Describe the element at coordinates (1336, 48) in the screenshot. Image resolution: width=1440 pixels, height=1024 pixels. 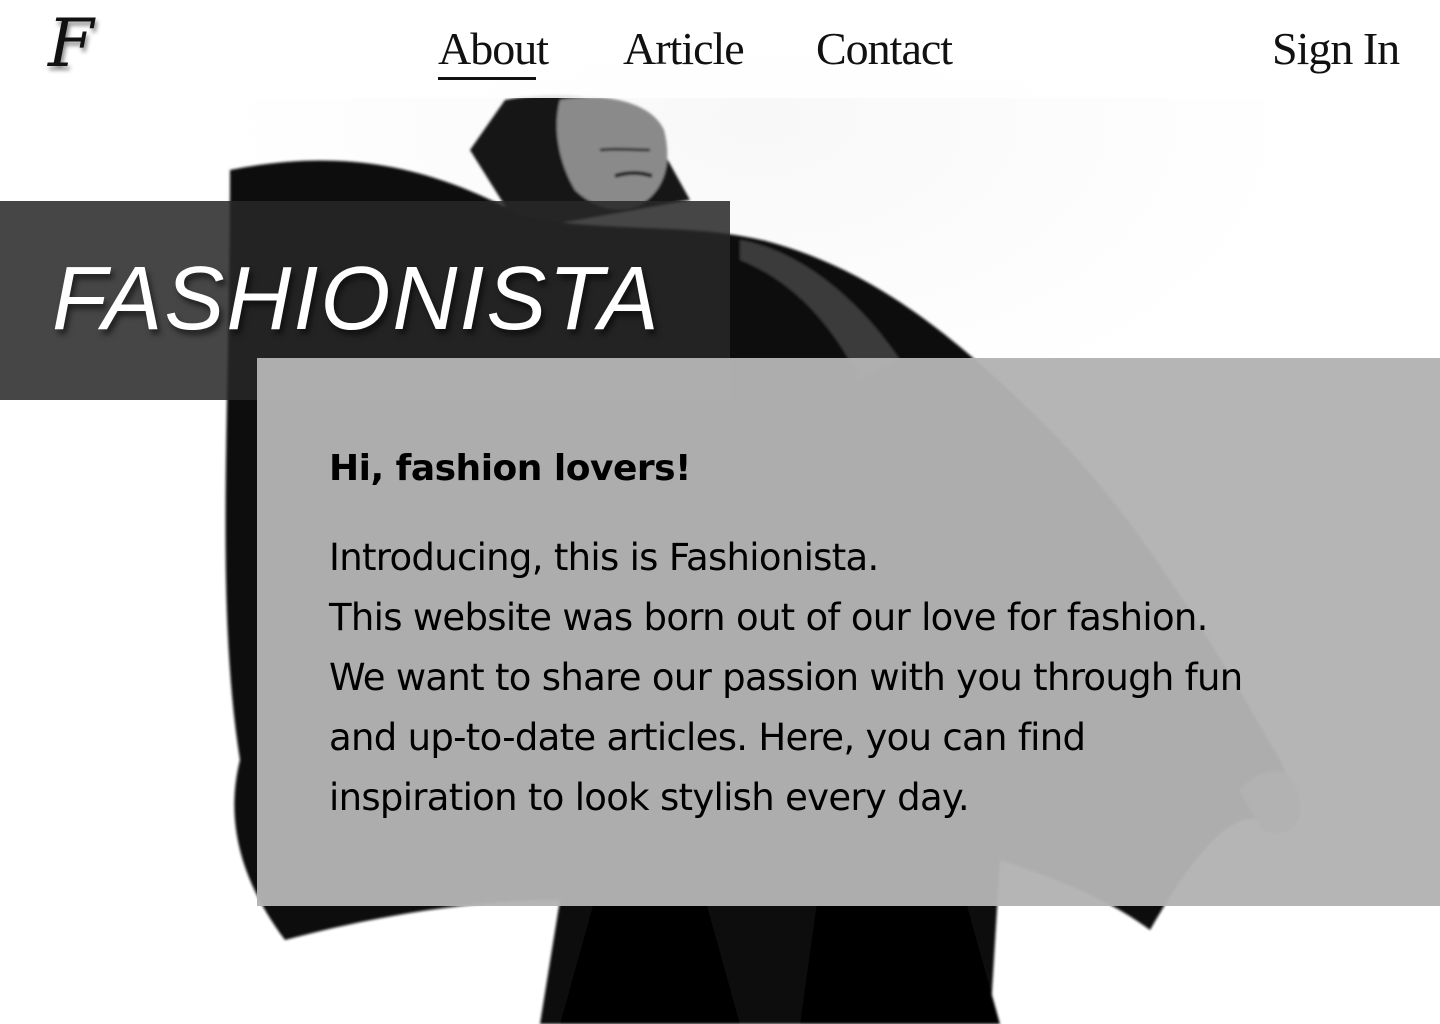
I see `sign-in-link: Sign In` at that location.